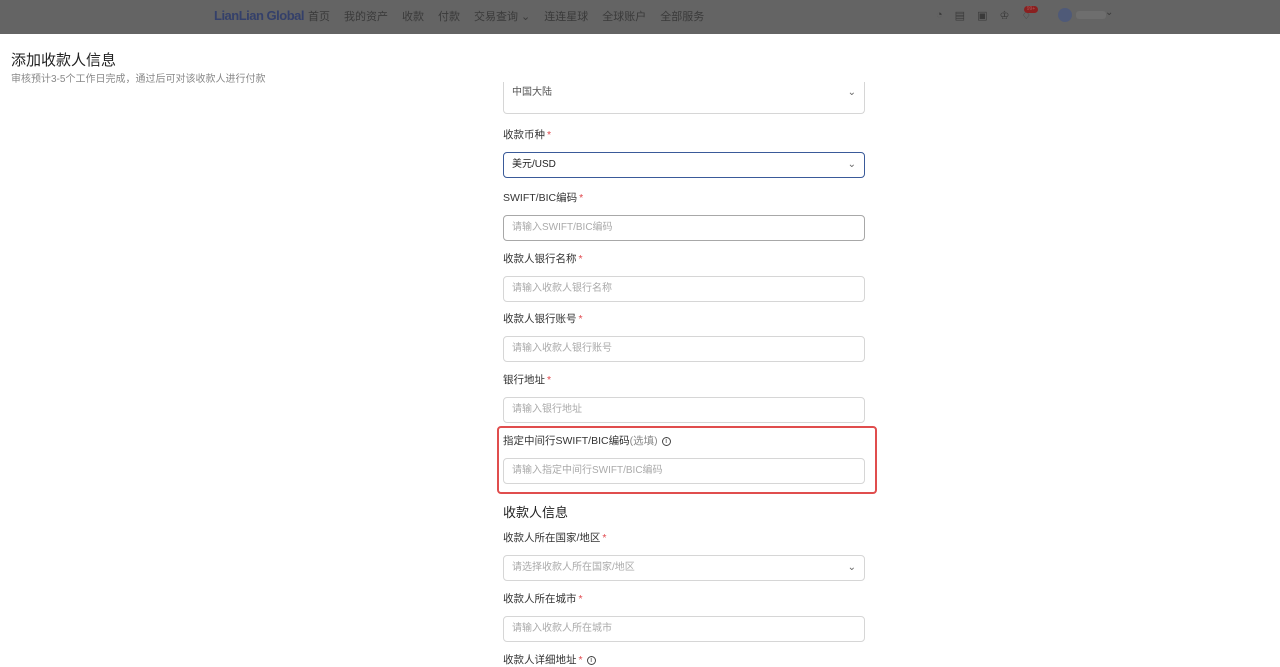 The height and width of the screenshot is (667, 1280). What do you see at coordinates (64, 60) in the screenshot?
I see `modal-title: 添加收款人信息` at bounding box center [64, 60].